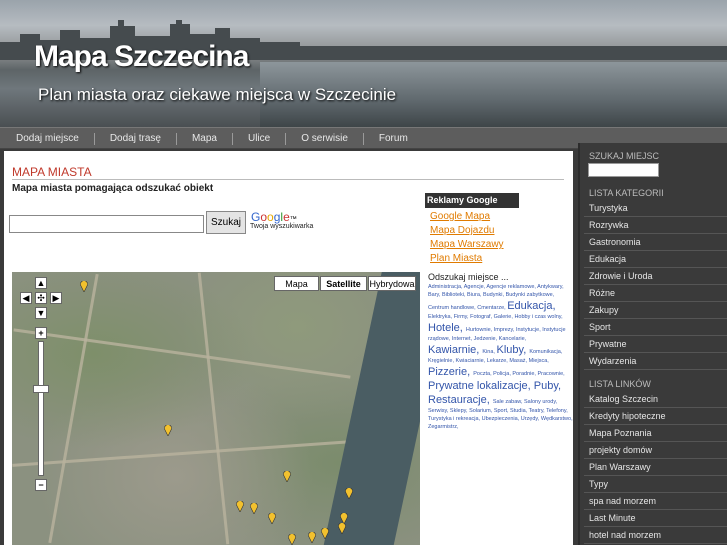  What do you see at coordinates (471, 361) in the screenshot?
I see `keyword-link: Kwiaciarnie,` at bounding box center [471, 361].